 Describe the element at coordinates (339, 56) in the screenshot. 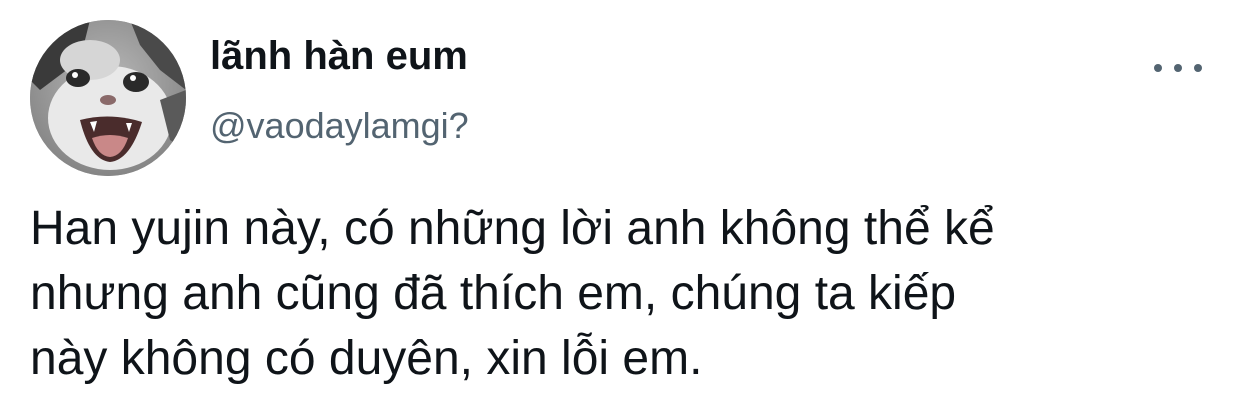

I see `display-name: lãnh hàn eum` at that location.